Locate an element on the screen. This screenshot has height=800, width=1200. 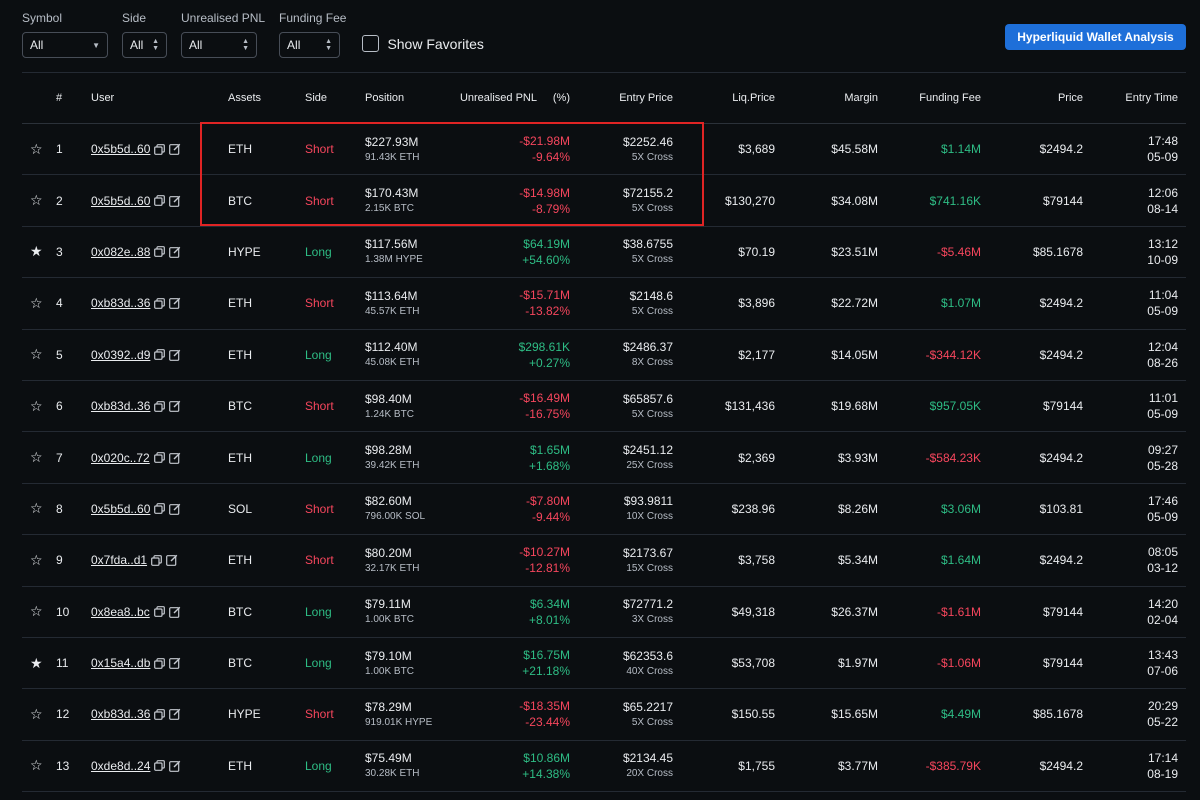
liquidation-price: $131,436 is located at coordinates (749, 406).